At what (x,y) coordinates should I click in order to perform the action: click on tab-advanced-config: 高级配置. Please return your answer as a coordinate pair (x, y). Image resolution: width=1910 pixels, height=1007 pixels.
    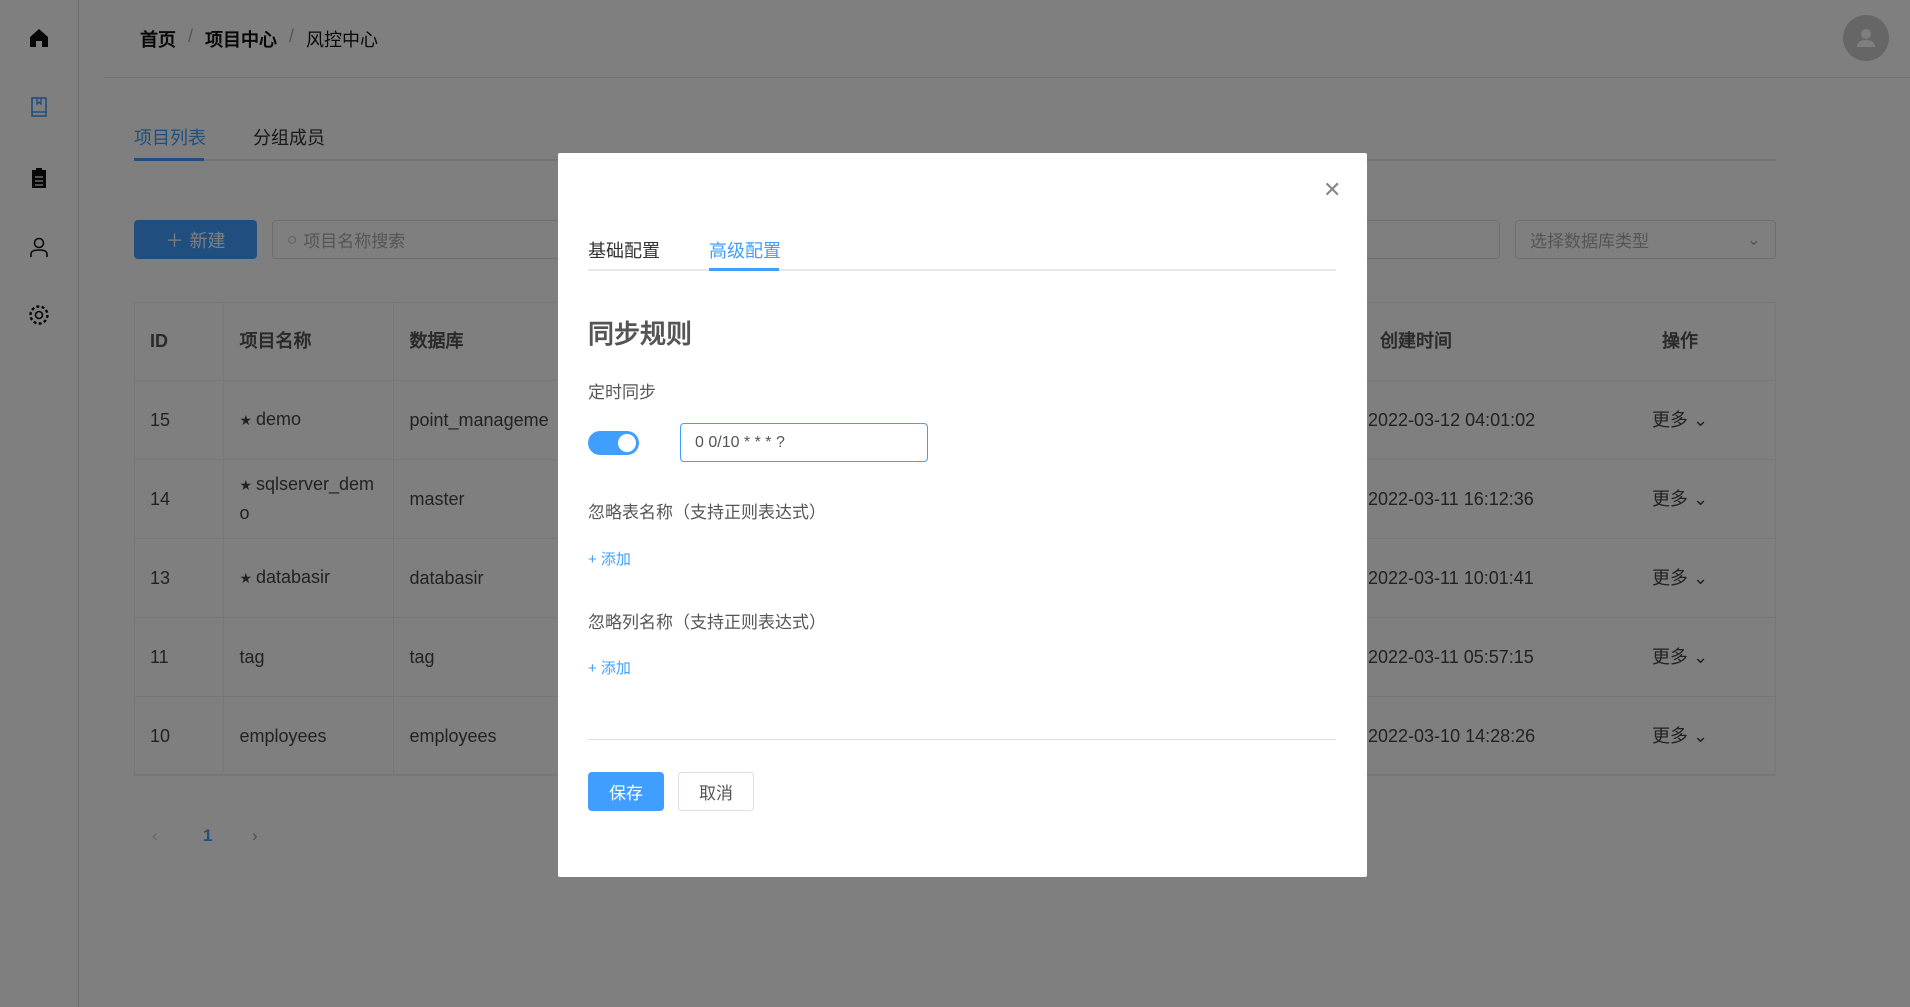
    Looking at the image, I should click on (745, 250).